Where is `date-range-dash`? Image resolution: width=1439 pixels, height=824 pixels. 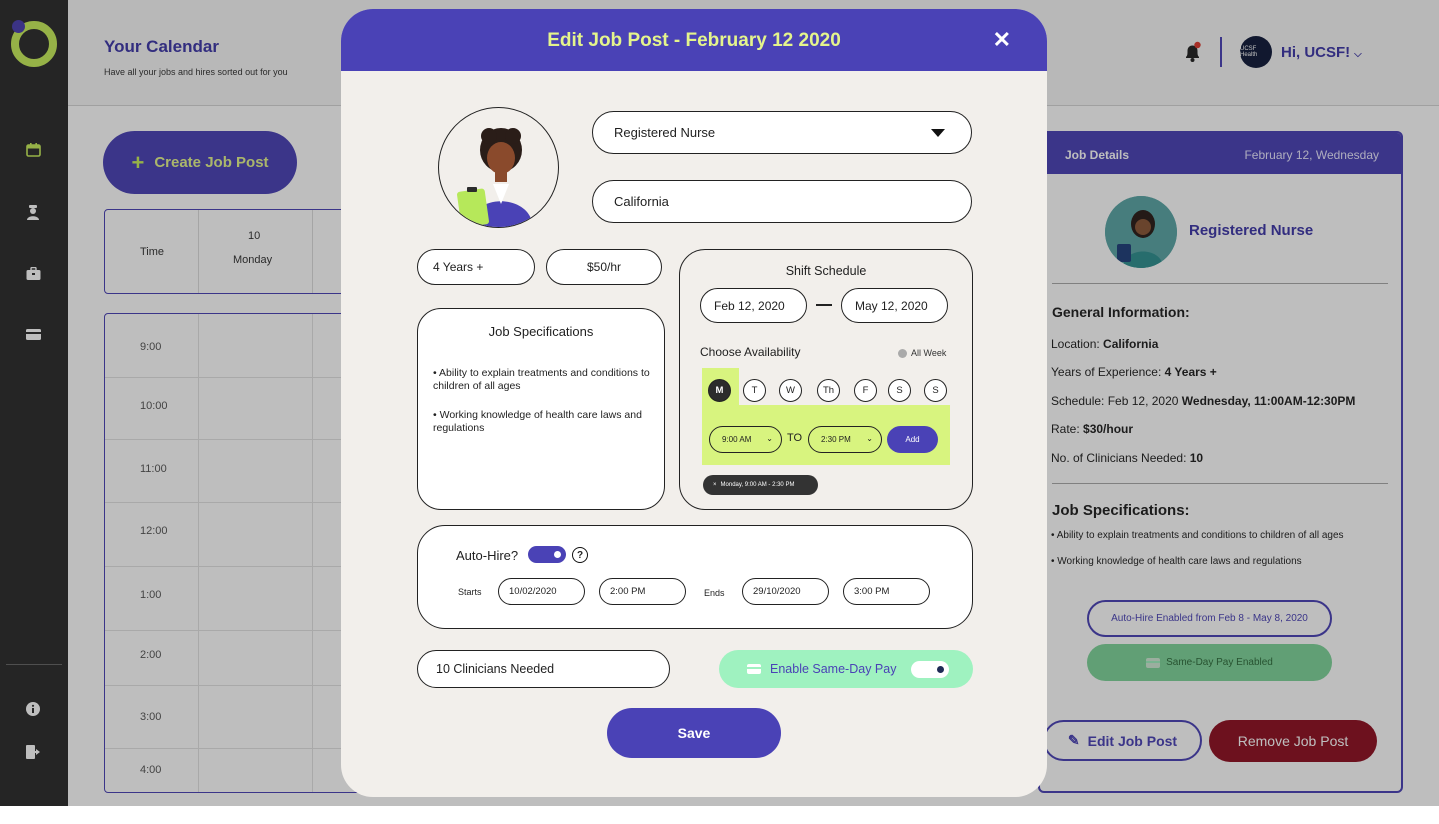 date-range-dash is located at coordinates (824, 305).